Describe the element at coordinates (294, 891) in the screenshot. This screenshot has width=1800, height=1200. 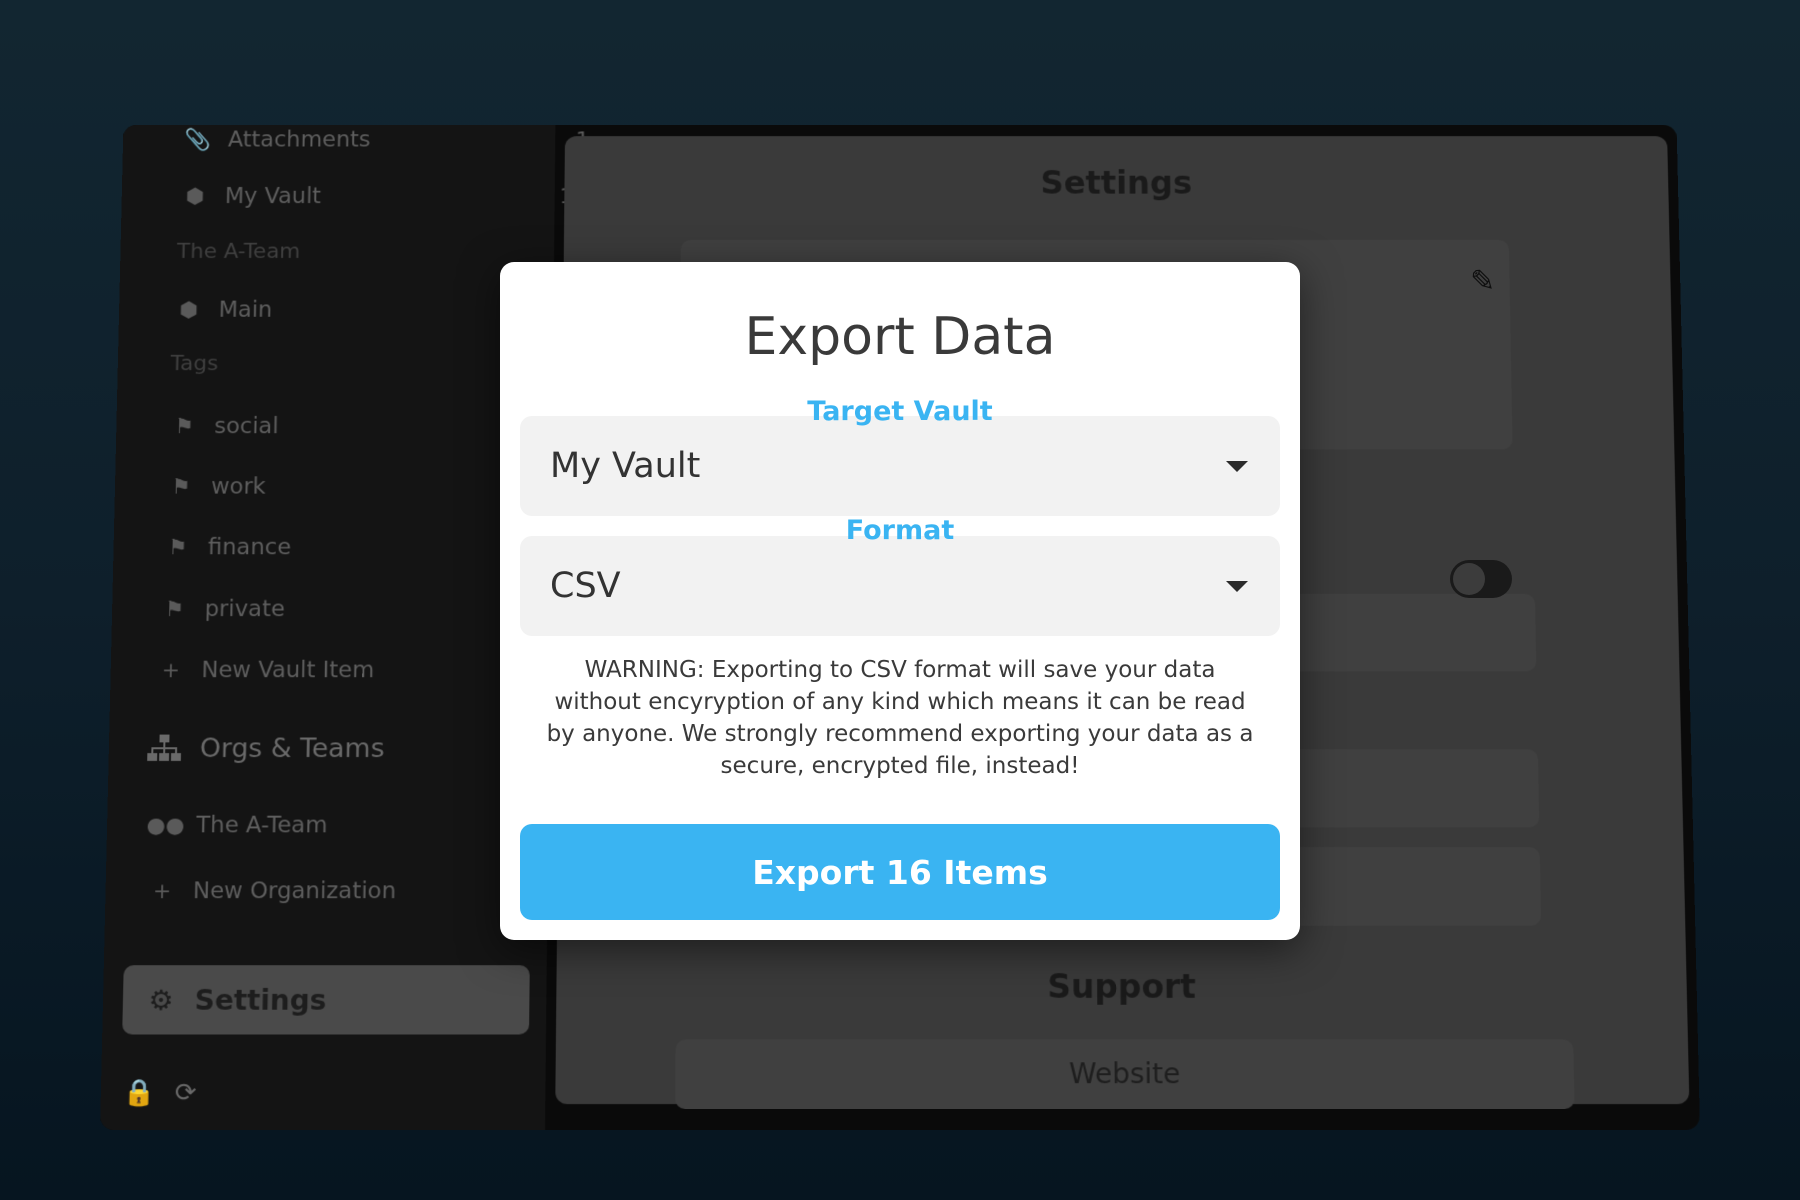
I see `new-org-label: New Organization` at that location.